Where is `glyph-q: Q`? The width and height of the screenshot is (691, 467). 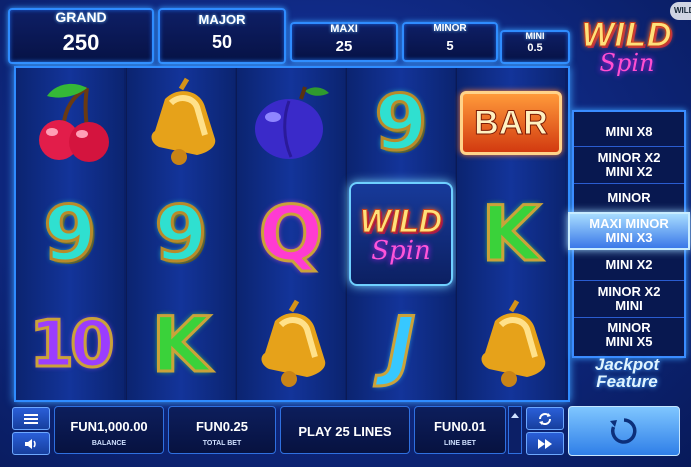 glyph-q: Q is located at coordinates (291, 233).